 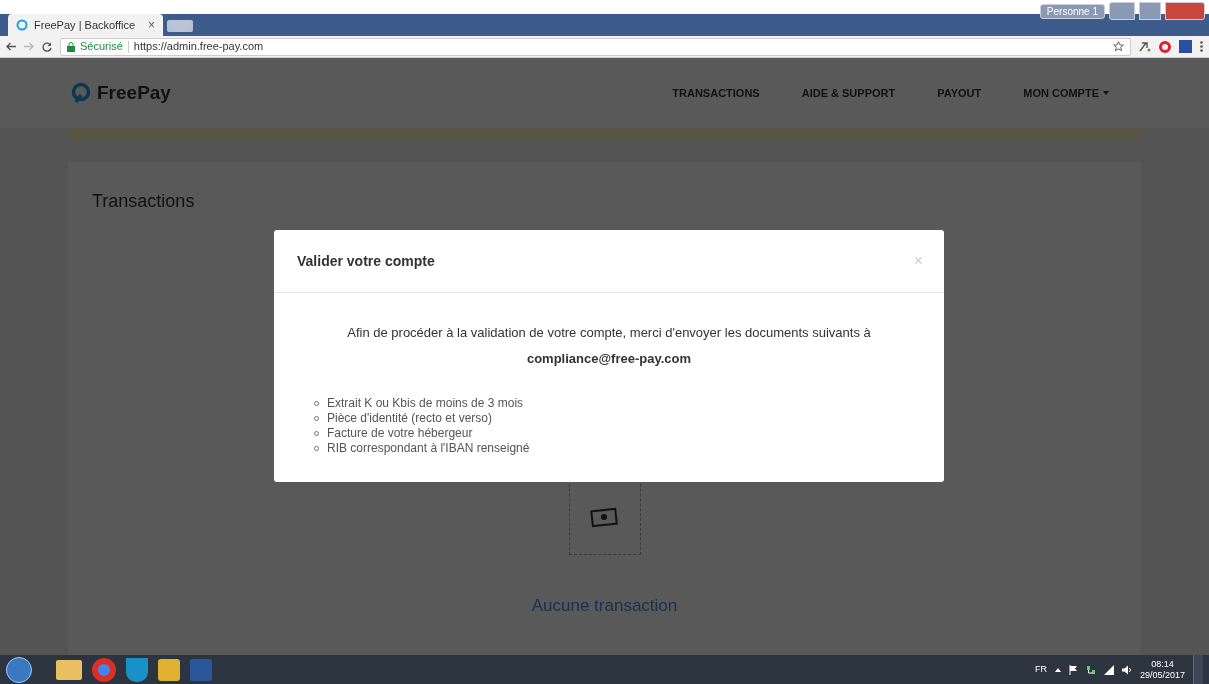 I want to click on address-field: Sécurisé https://admin.free-pay.com, so click(x=595, y=46).